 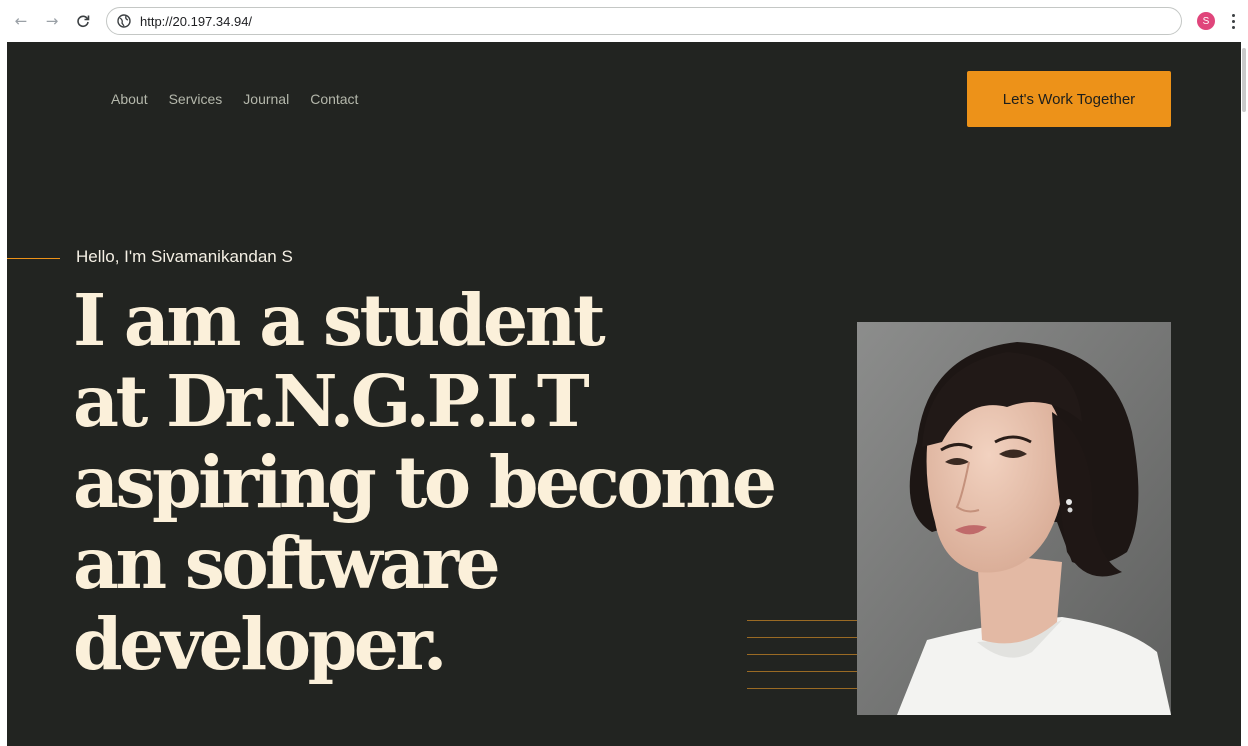 What do you see at coordinates (196, 21) in the screenshot?
I see `url-text: http://20.197.34.94/` at bounding box center [196, 21].